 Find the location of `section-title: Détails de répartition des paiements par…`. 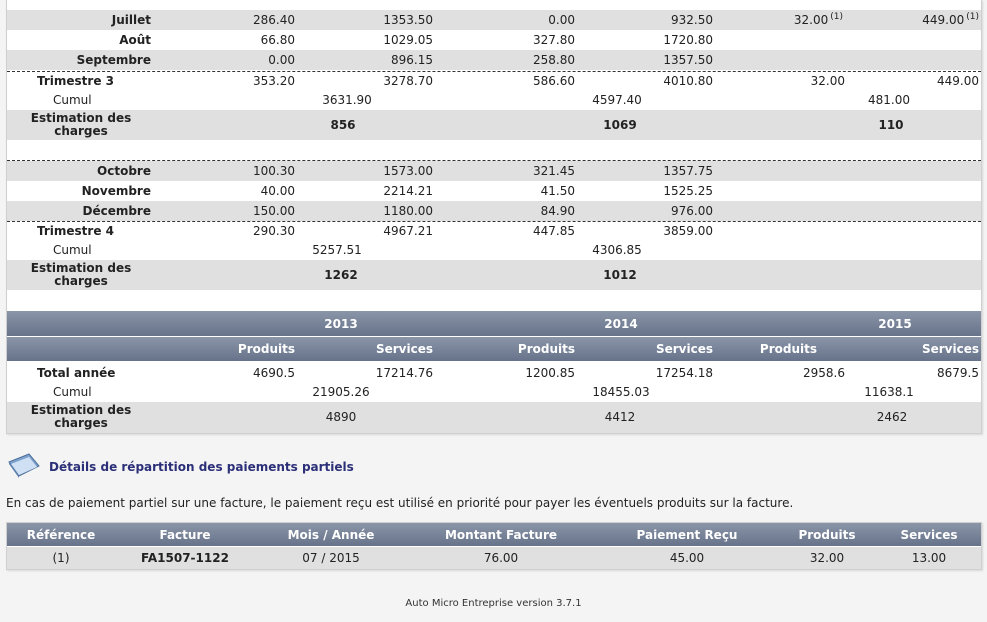

section-title: Détails de répartition des paiements par… is located at coordinates (201, 467).